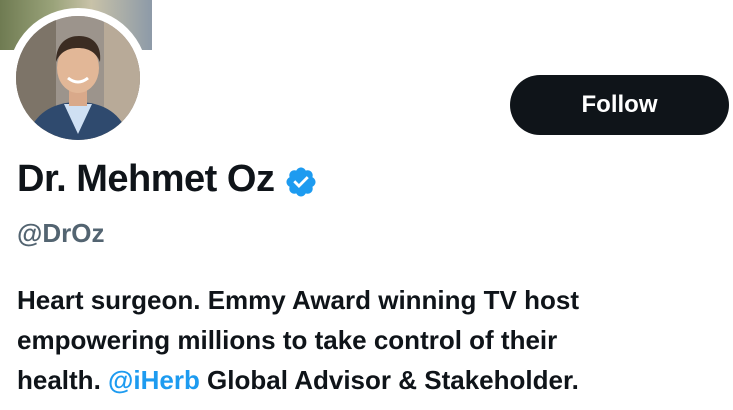 This screenshot has width=733, height=410. I want to click on avatar-image, so click(78, 78).